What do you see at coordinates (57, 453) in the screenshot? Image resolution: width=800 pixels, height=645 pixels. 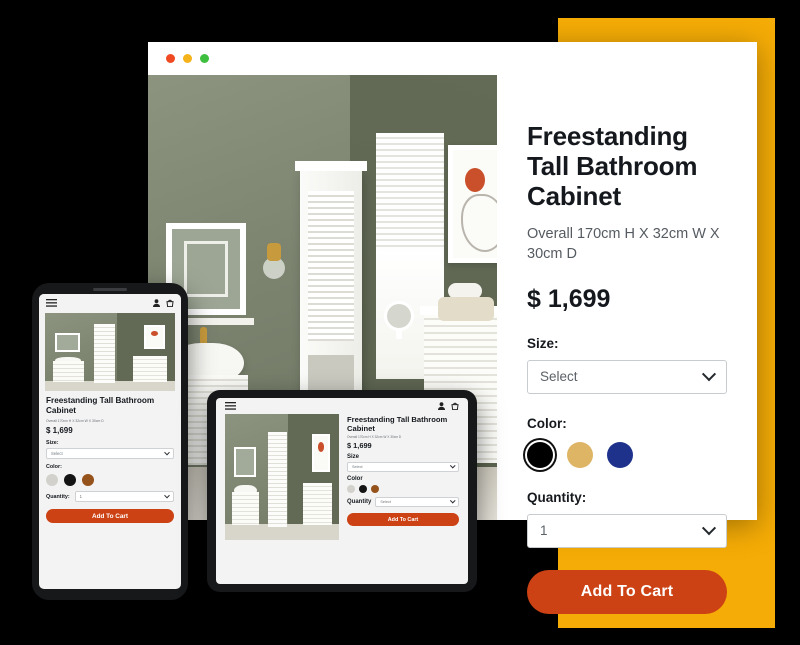 I see `mobile-size-value: Select` at bounding box center [57, 453].